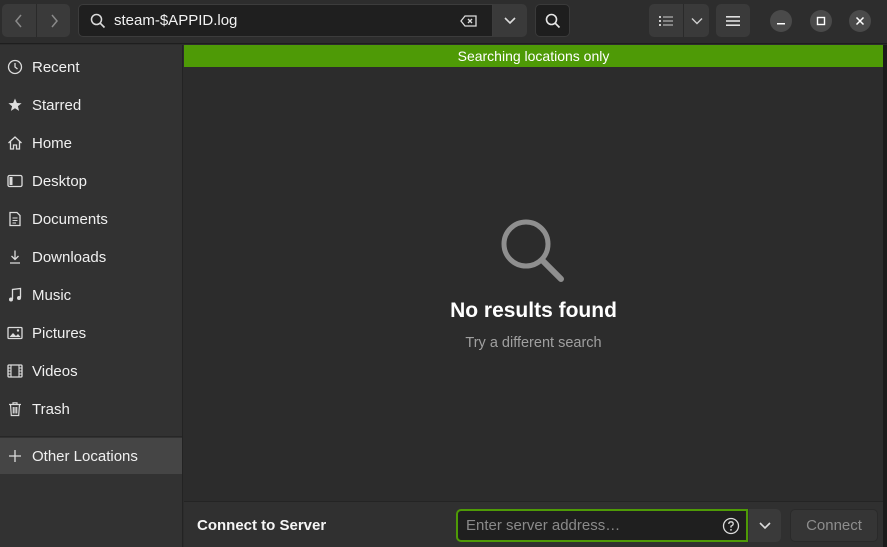  What do you see at coordinates (15, 456) in the screenshot?
I see `plus-icon` at bounding box center [15, 456].